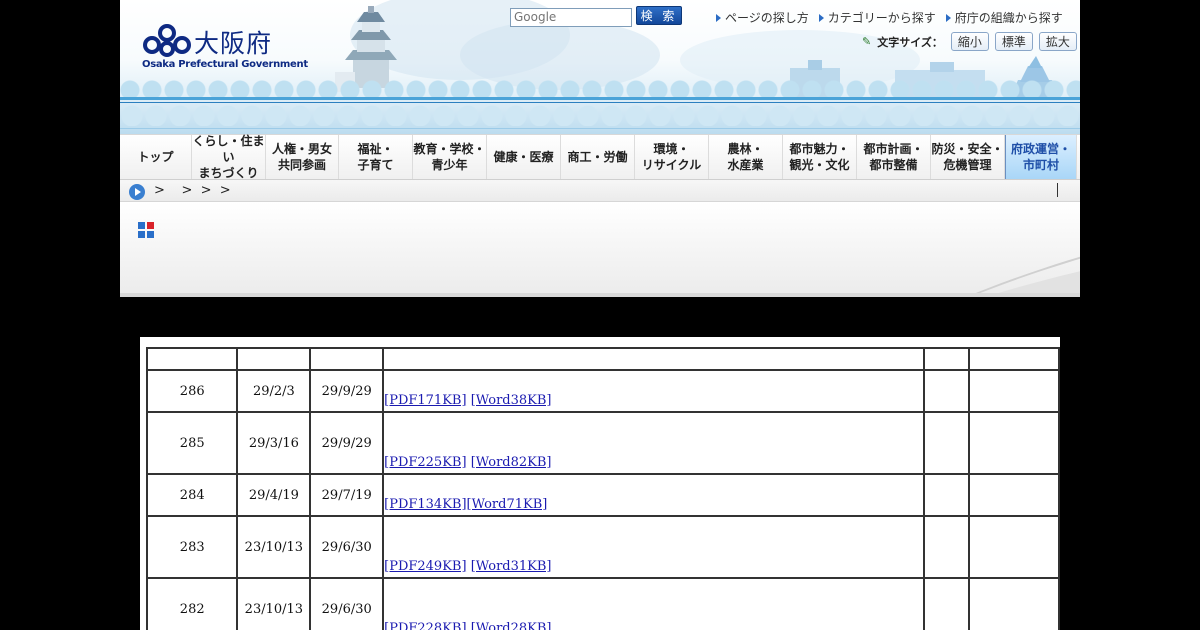 This screenshot has height=630, width=1200. What do you see at coordinates (654, 495) in the screenshot?
I see `documents-cell: [PDF134KB][Word71KB]` at bounding box center [654, 495].